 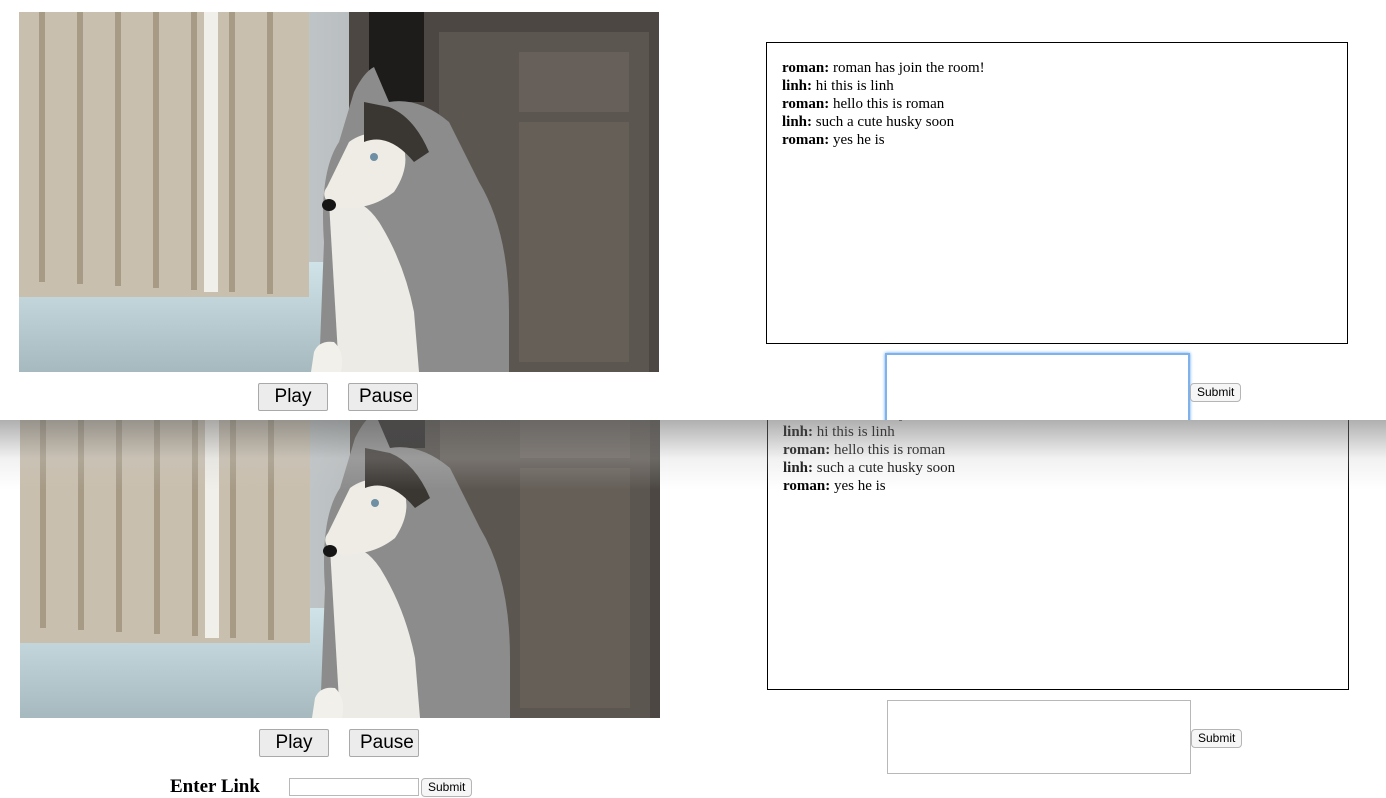 What do you see at coordinates (215, 786) in the screenshot?
I see `enter-link-label: Enter Link` at bounding box center [215, 786].